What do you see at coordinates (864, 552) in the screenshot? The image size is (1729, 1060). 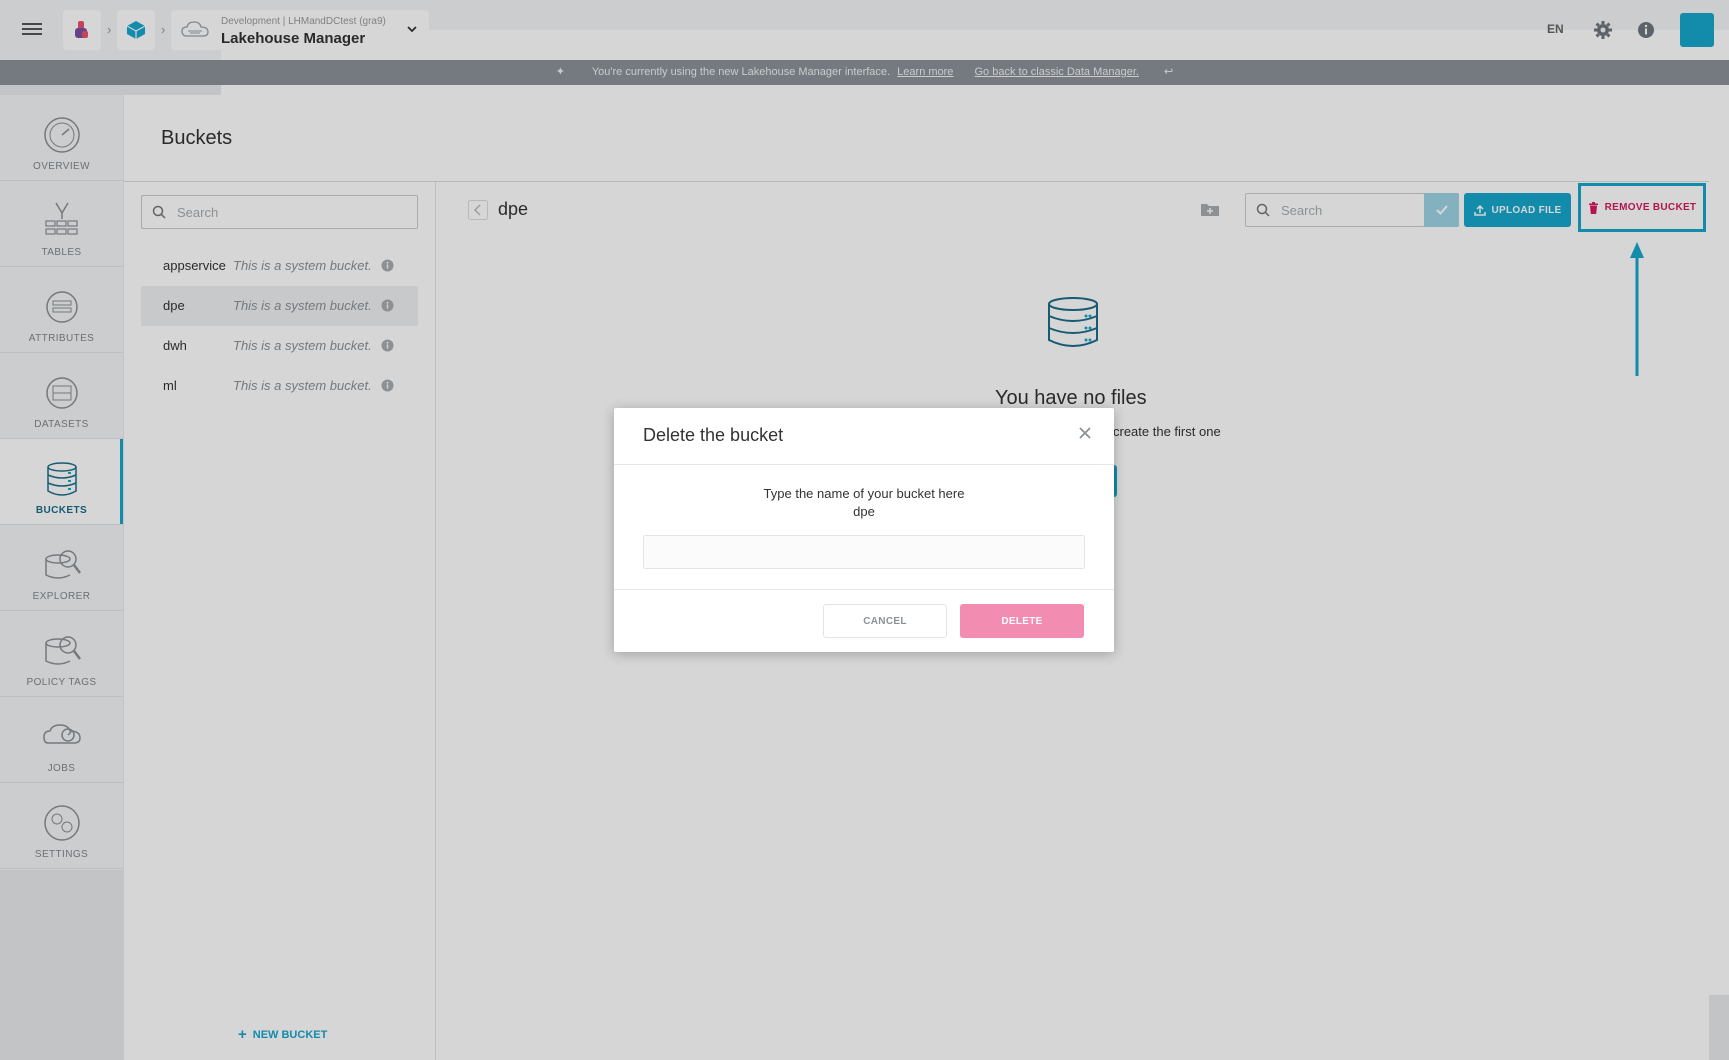 I see `bucket-name-input` at bounding box center [864, 552].